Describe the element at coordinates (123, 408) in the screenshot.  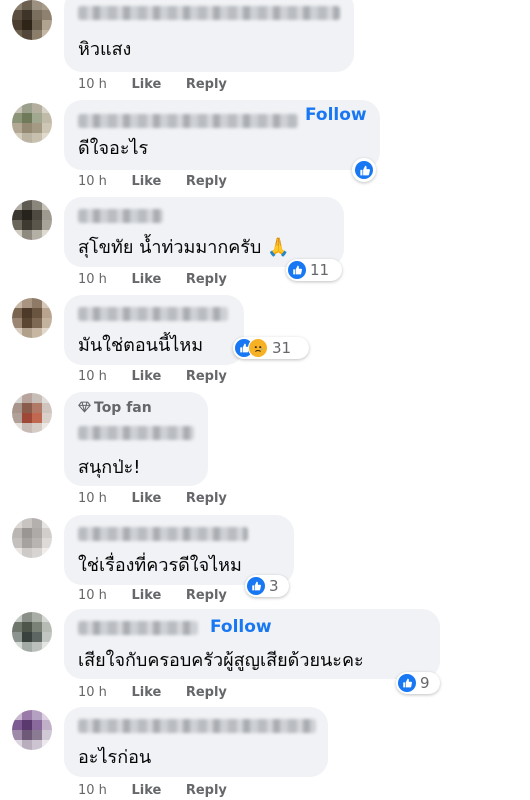
I see `top-fan-label: Top fan` at that location.